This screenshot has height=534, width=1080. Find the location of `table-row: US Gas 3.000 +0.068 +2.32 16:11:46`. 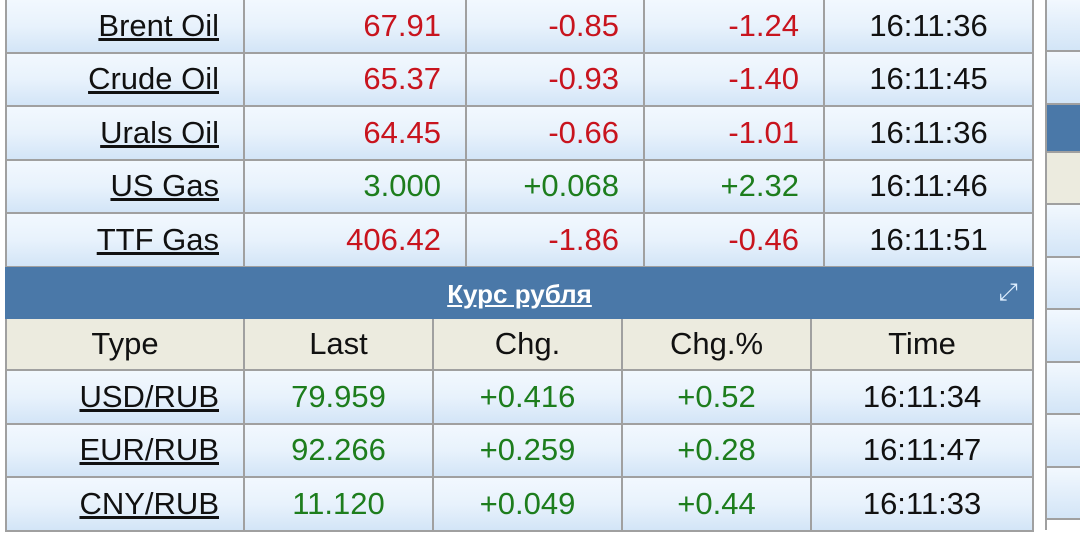

table-row: US Gas 3.000 +0.068 +2.32 16:11:46 is located at coordinates (519, 186).